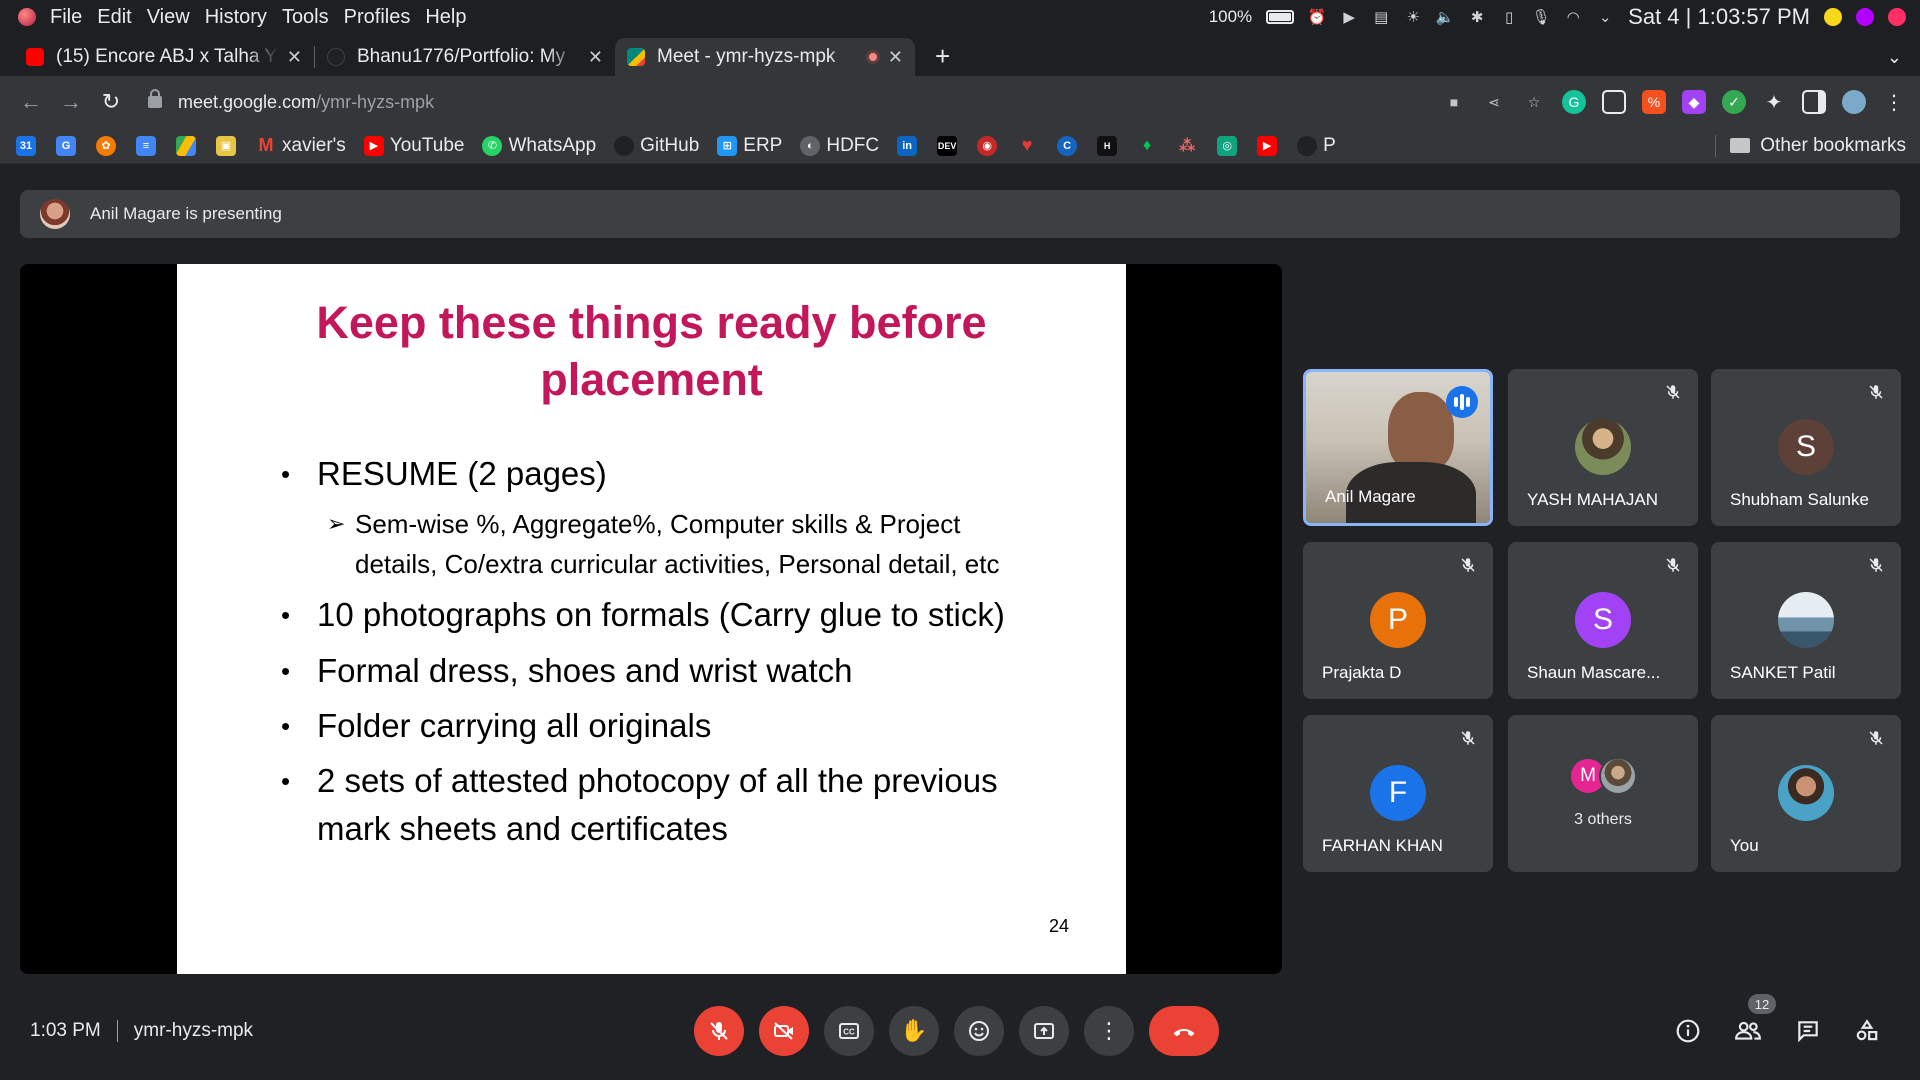 The image size is (1920, 1080). I want to click on bookmark-item: ▣, so click(226, 145).